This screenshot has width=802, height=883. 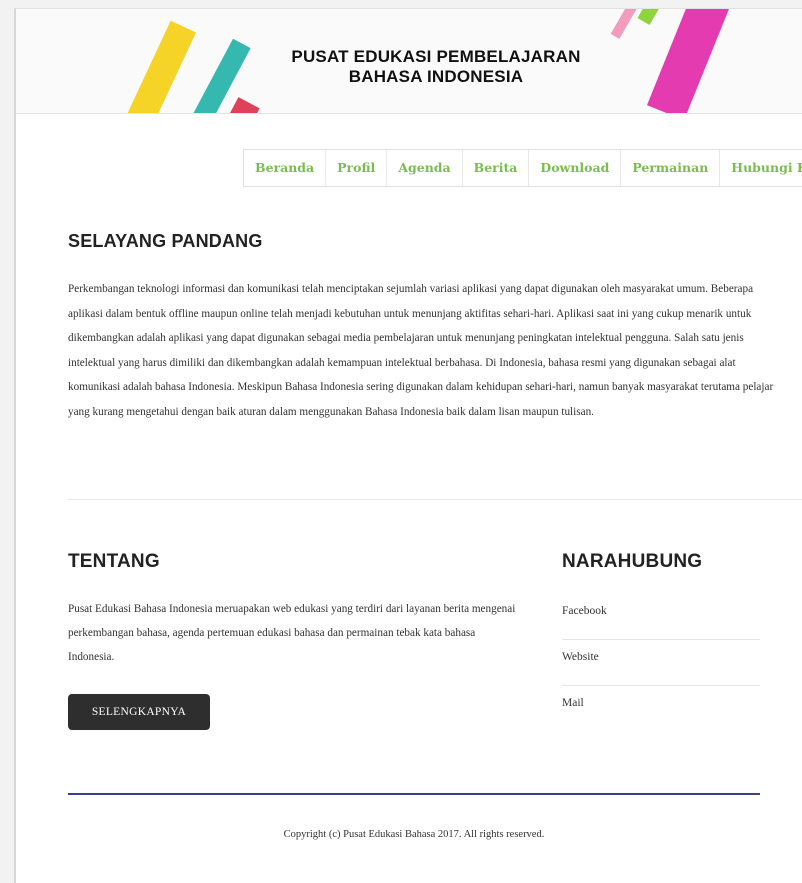 I want to click on contact-link-mail: Mail, so click(x=661, y=709).